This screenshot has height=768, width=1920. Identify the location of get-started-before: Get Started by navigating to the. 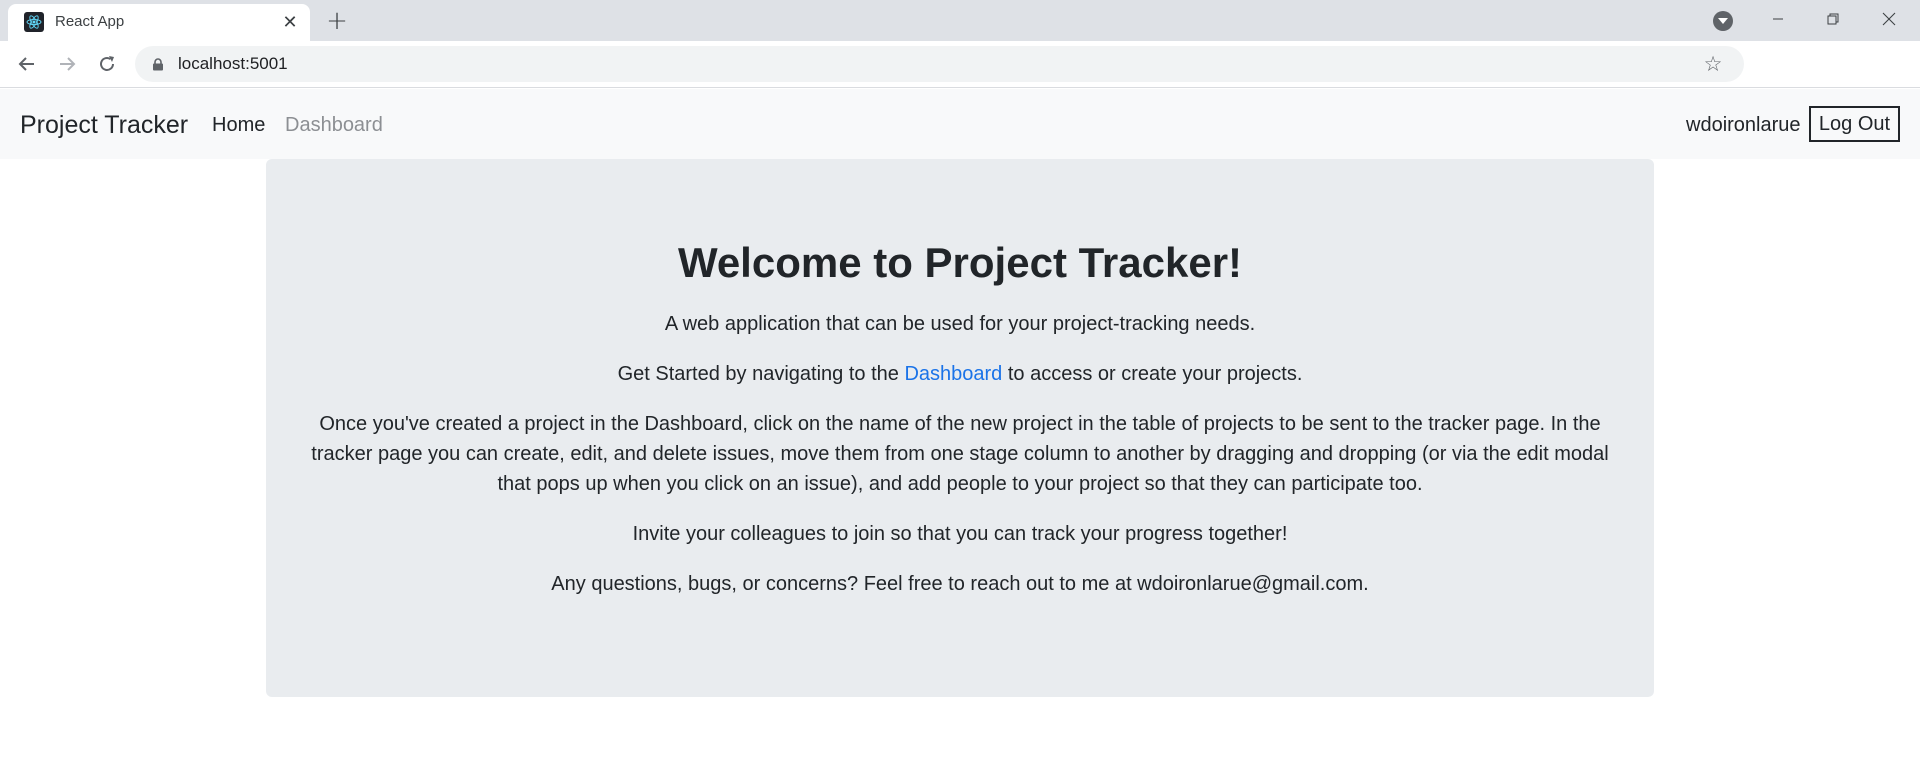
(761, 374).